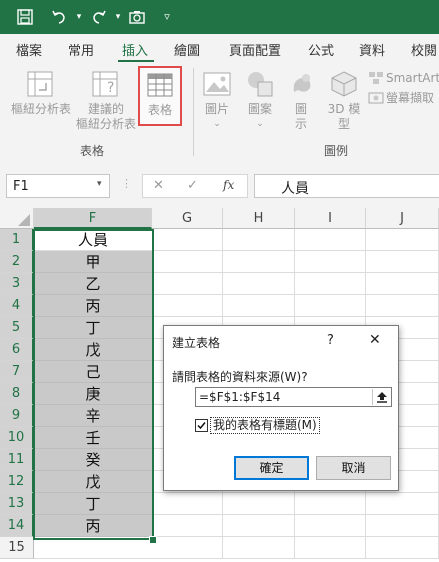 The width and height of the screenshot is (439, 562). What do you see at coordinates (81, 49) in the screenshot?
I see `tab-home: 常用` at bounding box center [81, 49].